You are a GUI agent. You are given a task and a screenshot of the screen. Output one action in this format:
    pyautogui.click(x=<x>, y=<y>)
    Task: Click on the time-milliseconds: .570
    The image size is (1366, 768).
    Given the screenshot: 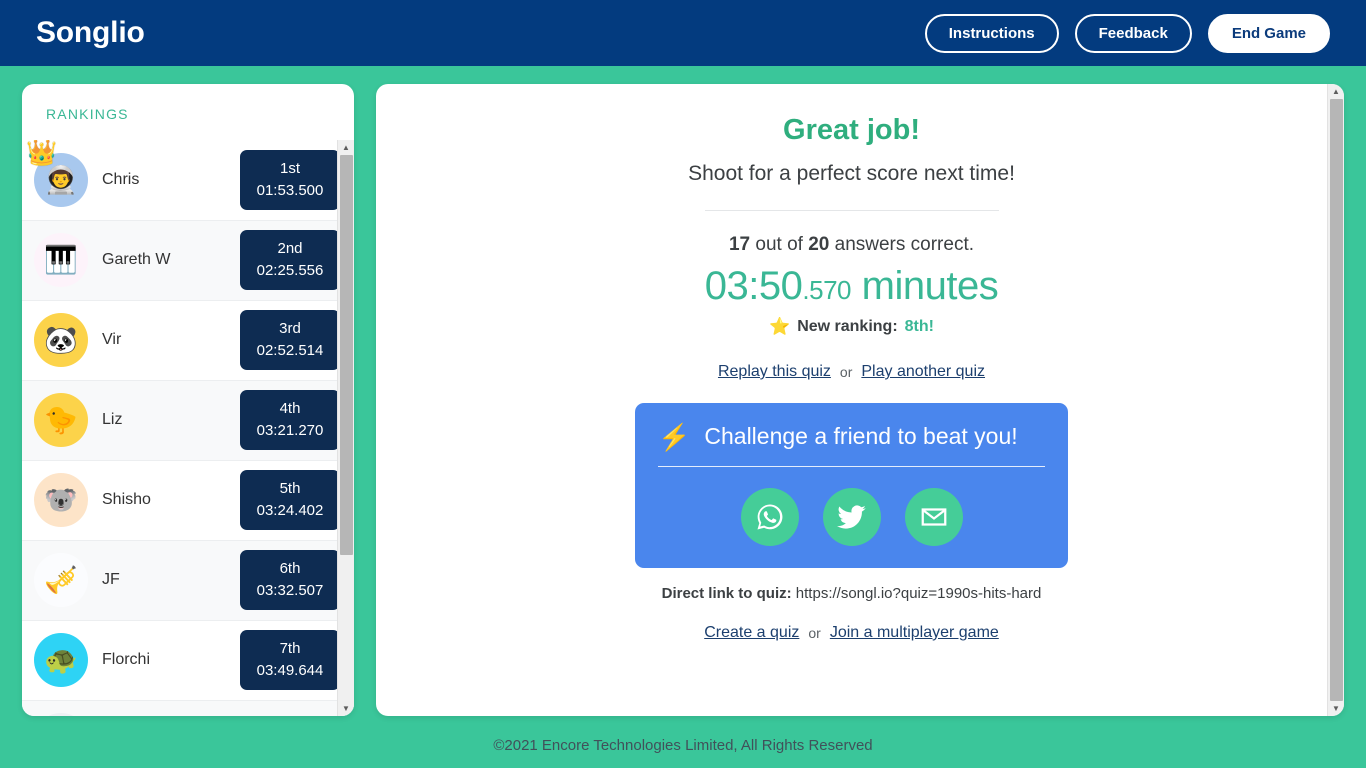 What is the action you would take?
    pyautogui.click(x=827, y=290)
    